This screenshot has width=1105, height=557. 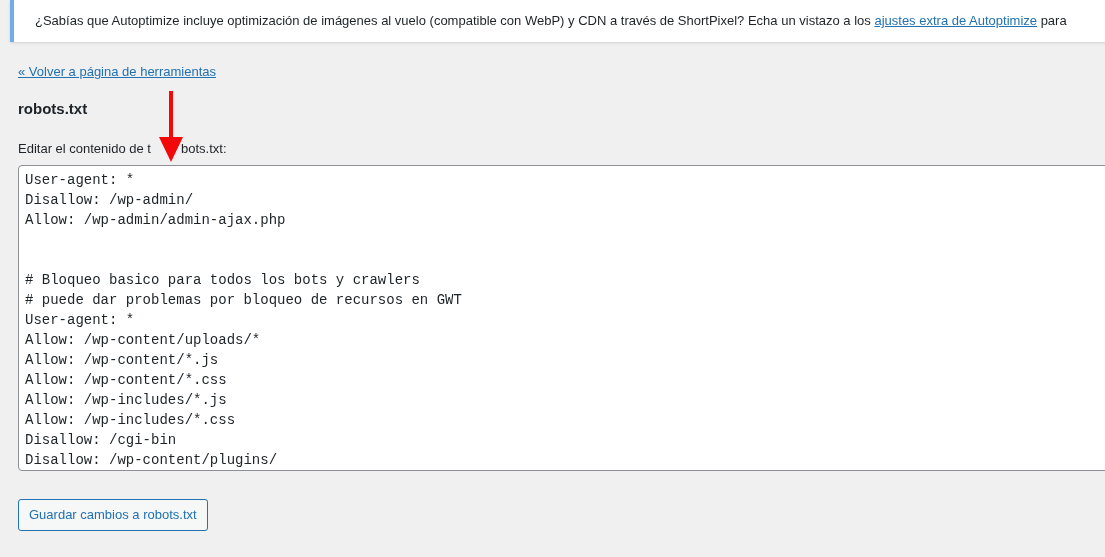 I want to click on field-label: Editar el contenido de t, so click(x=84, y=148).